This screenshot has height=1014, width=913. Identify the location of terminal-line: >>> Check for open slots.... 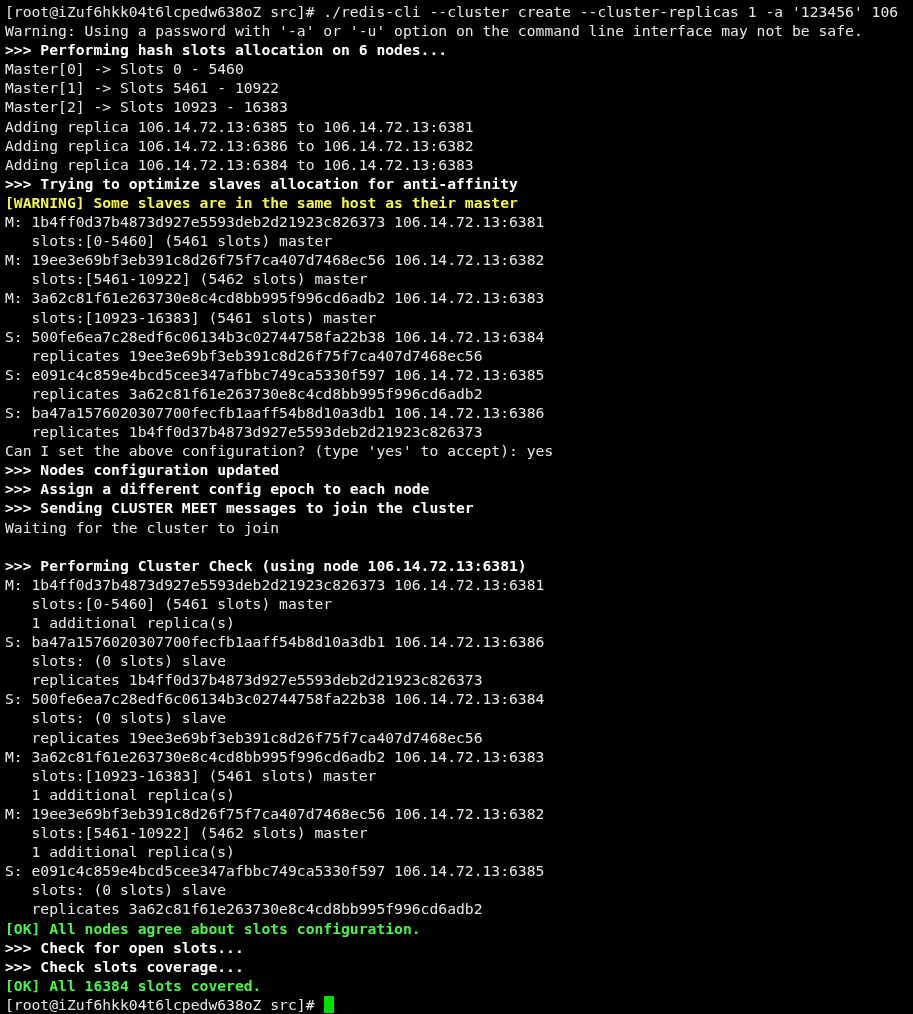
(125, 947).